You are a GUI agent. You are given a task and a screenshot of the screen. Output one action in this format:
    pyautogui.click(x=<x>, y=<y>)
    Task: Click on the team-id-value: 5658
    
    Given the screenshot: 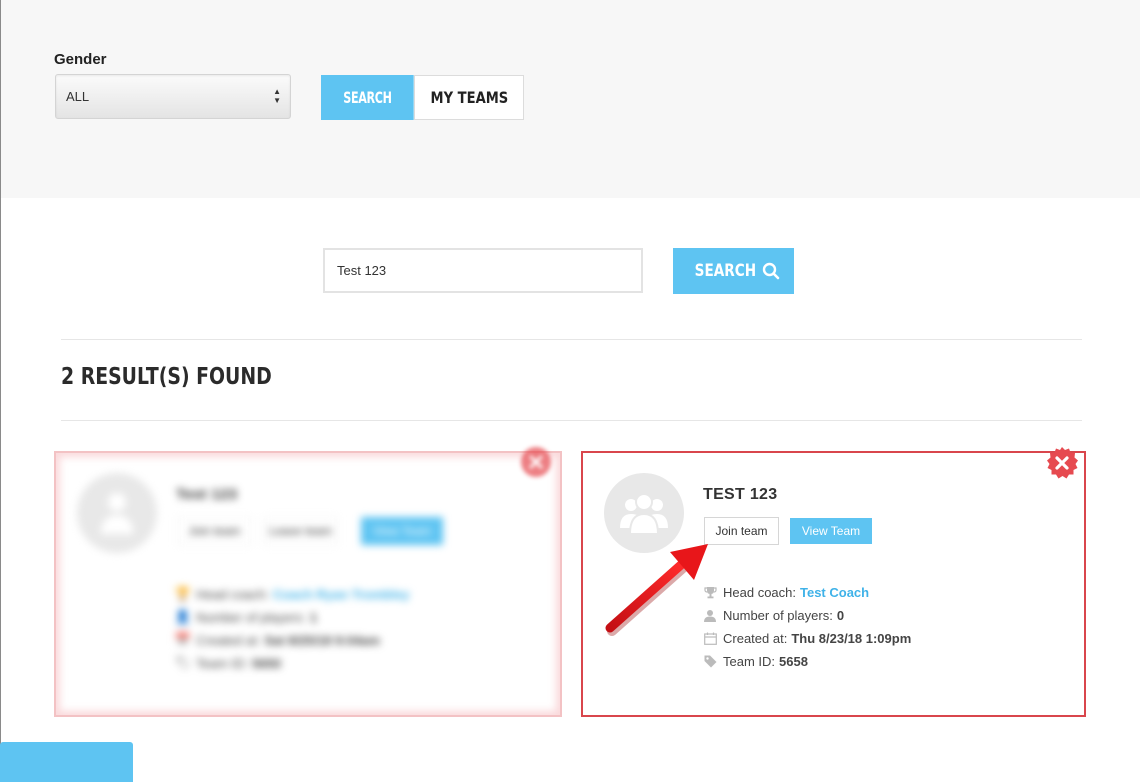 What is the action you would take?
    pyautogui.click(x=793, y=661)
    